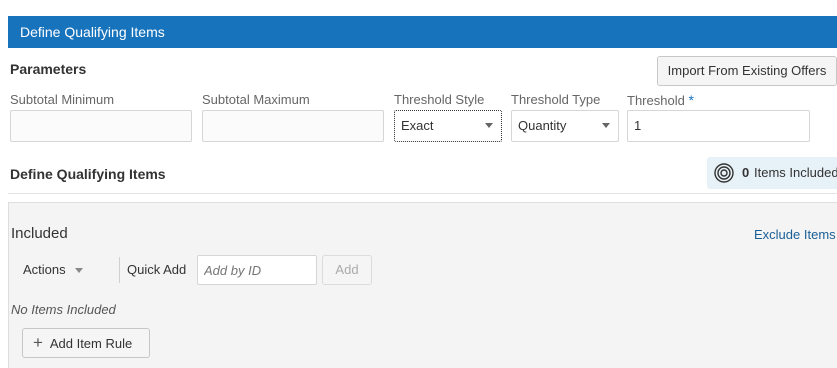 The image size is (837, 368). I want to click on threshold-label-text: Threshold, so click(656, 100).